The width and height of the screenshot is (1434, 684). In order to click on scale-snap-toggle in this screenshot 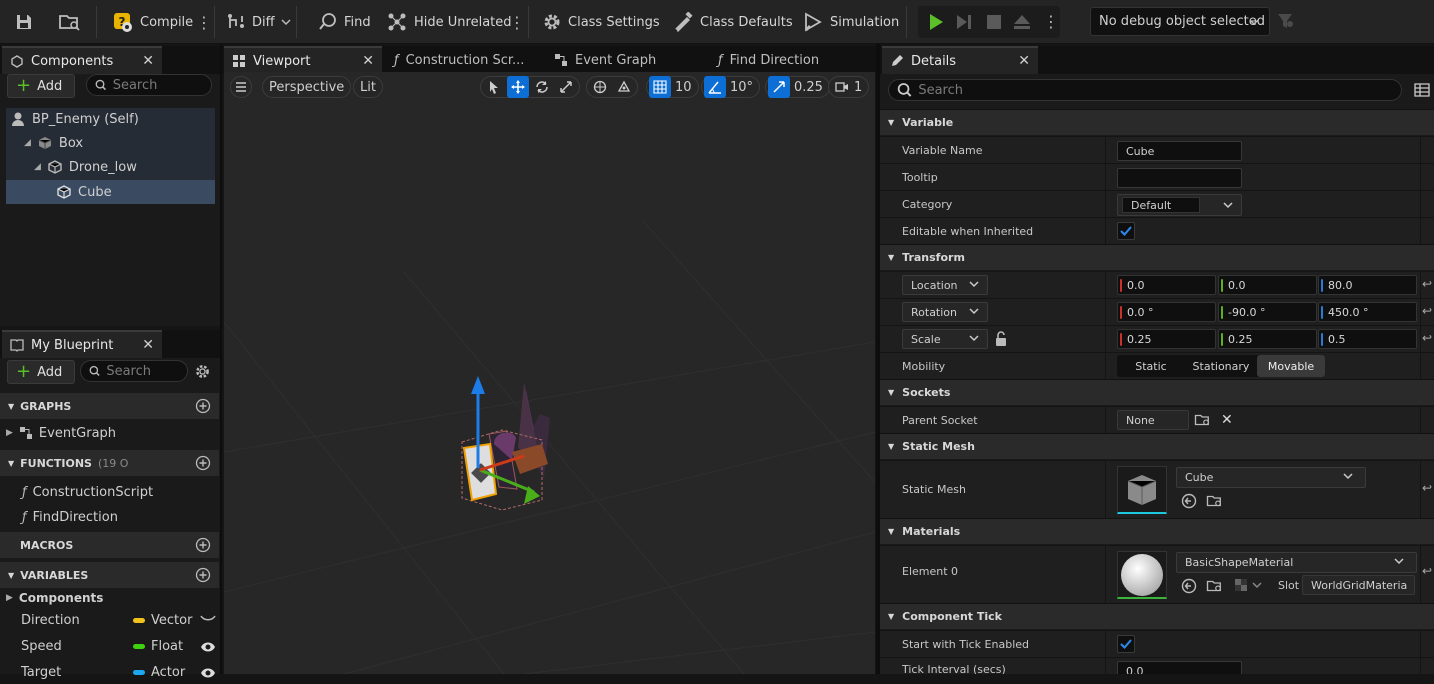, I will do `click(779, 87)`.